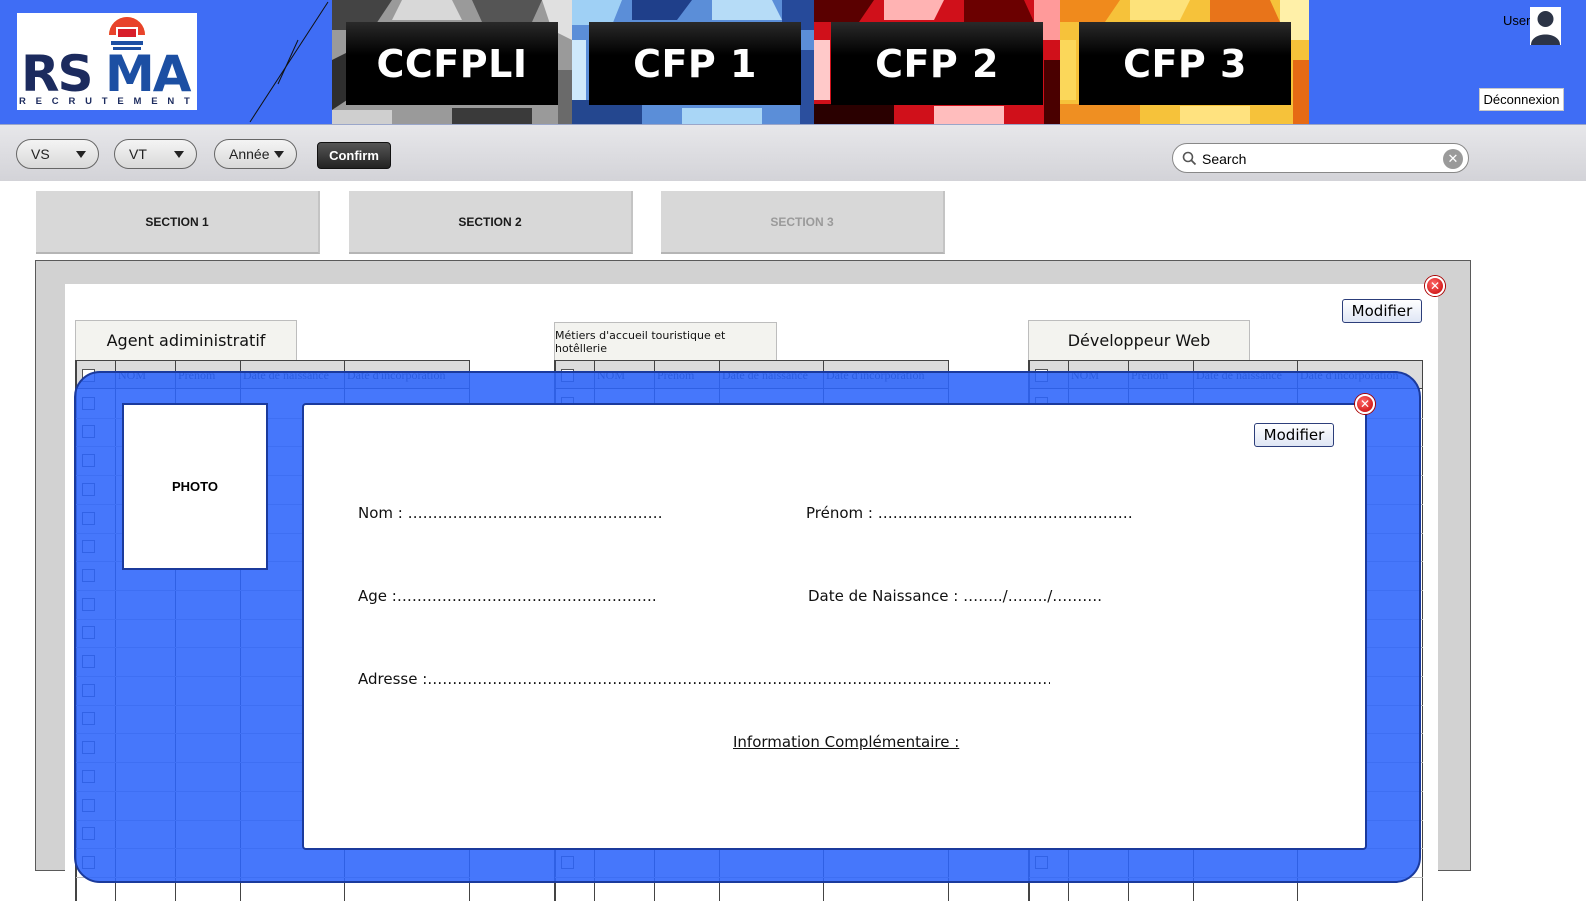 This screenshot has height=901, width=1586. Describe the element at coordinates (354, 155) in the screenshot. I see `confirm-button: Confirm` at that location.